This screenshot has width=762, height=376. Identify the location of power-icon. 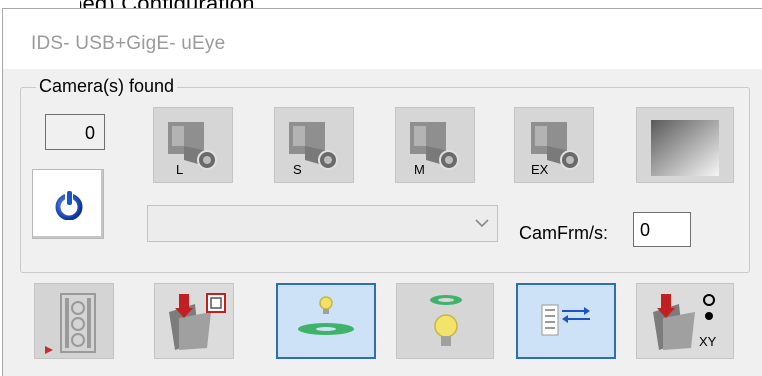
(69, 205).